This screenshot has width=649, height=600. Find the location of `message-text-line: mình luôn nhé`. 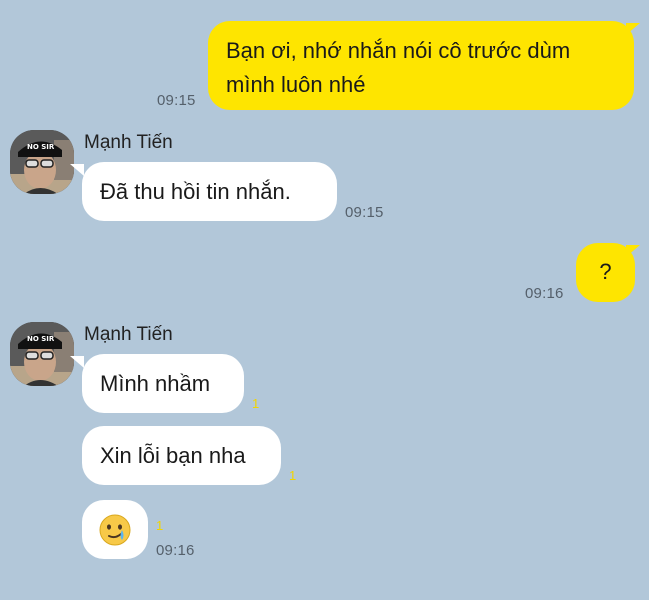

message-text-line: mình luôn nhé is located at coordinates (296, 84).